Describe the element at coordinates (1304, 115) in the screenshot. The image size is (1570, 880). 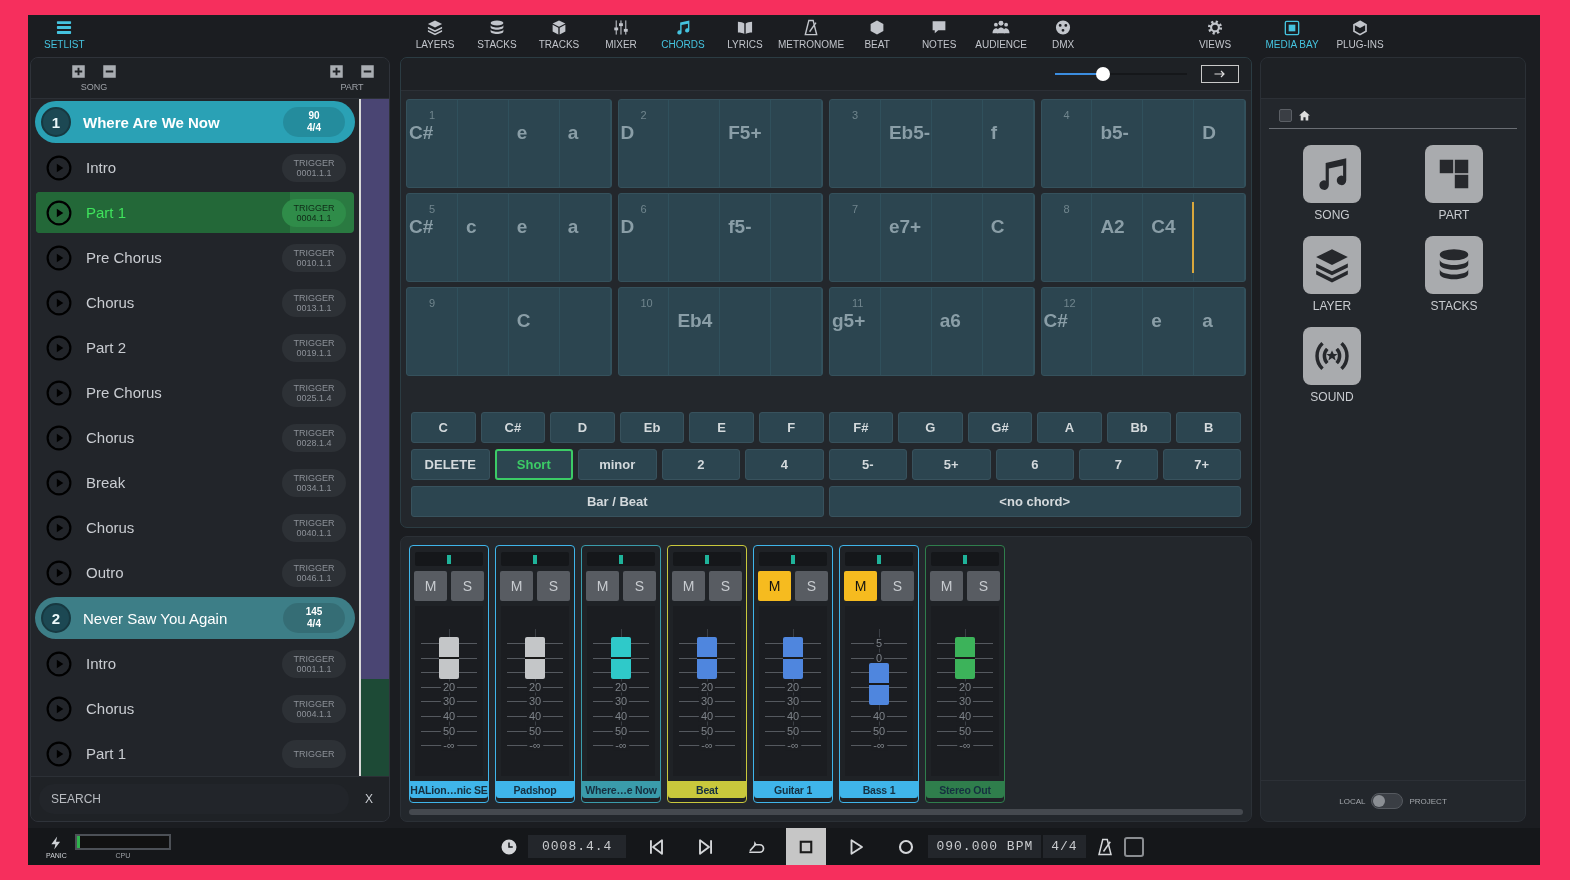
I see `home-icon` at that location.